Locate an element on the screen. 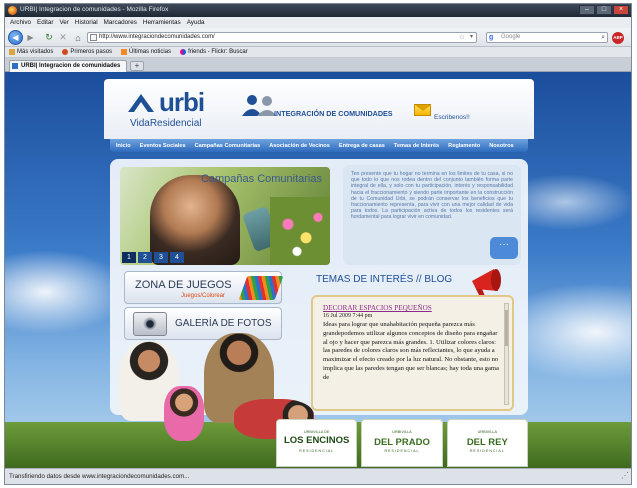  bookmark-primeros-pasos: Primeros pasos is located at coordinates (87, 52).